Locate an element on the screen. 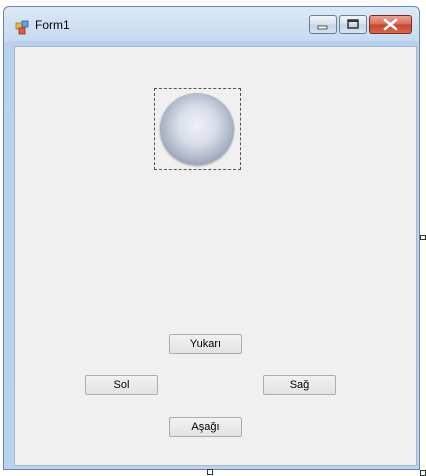  close-icon is located at coordinates (390, 27).